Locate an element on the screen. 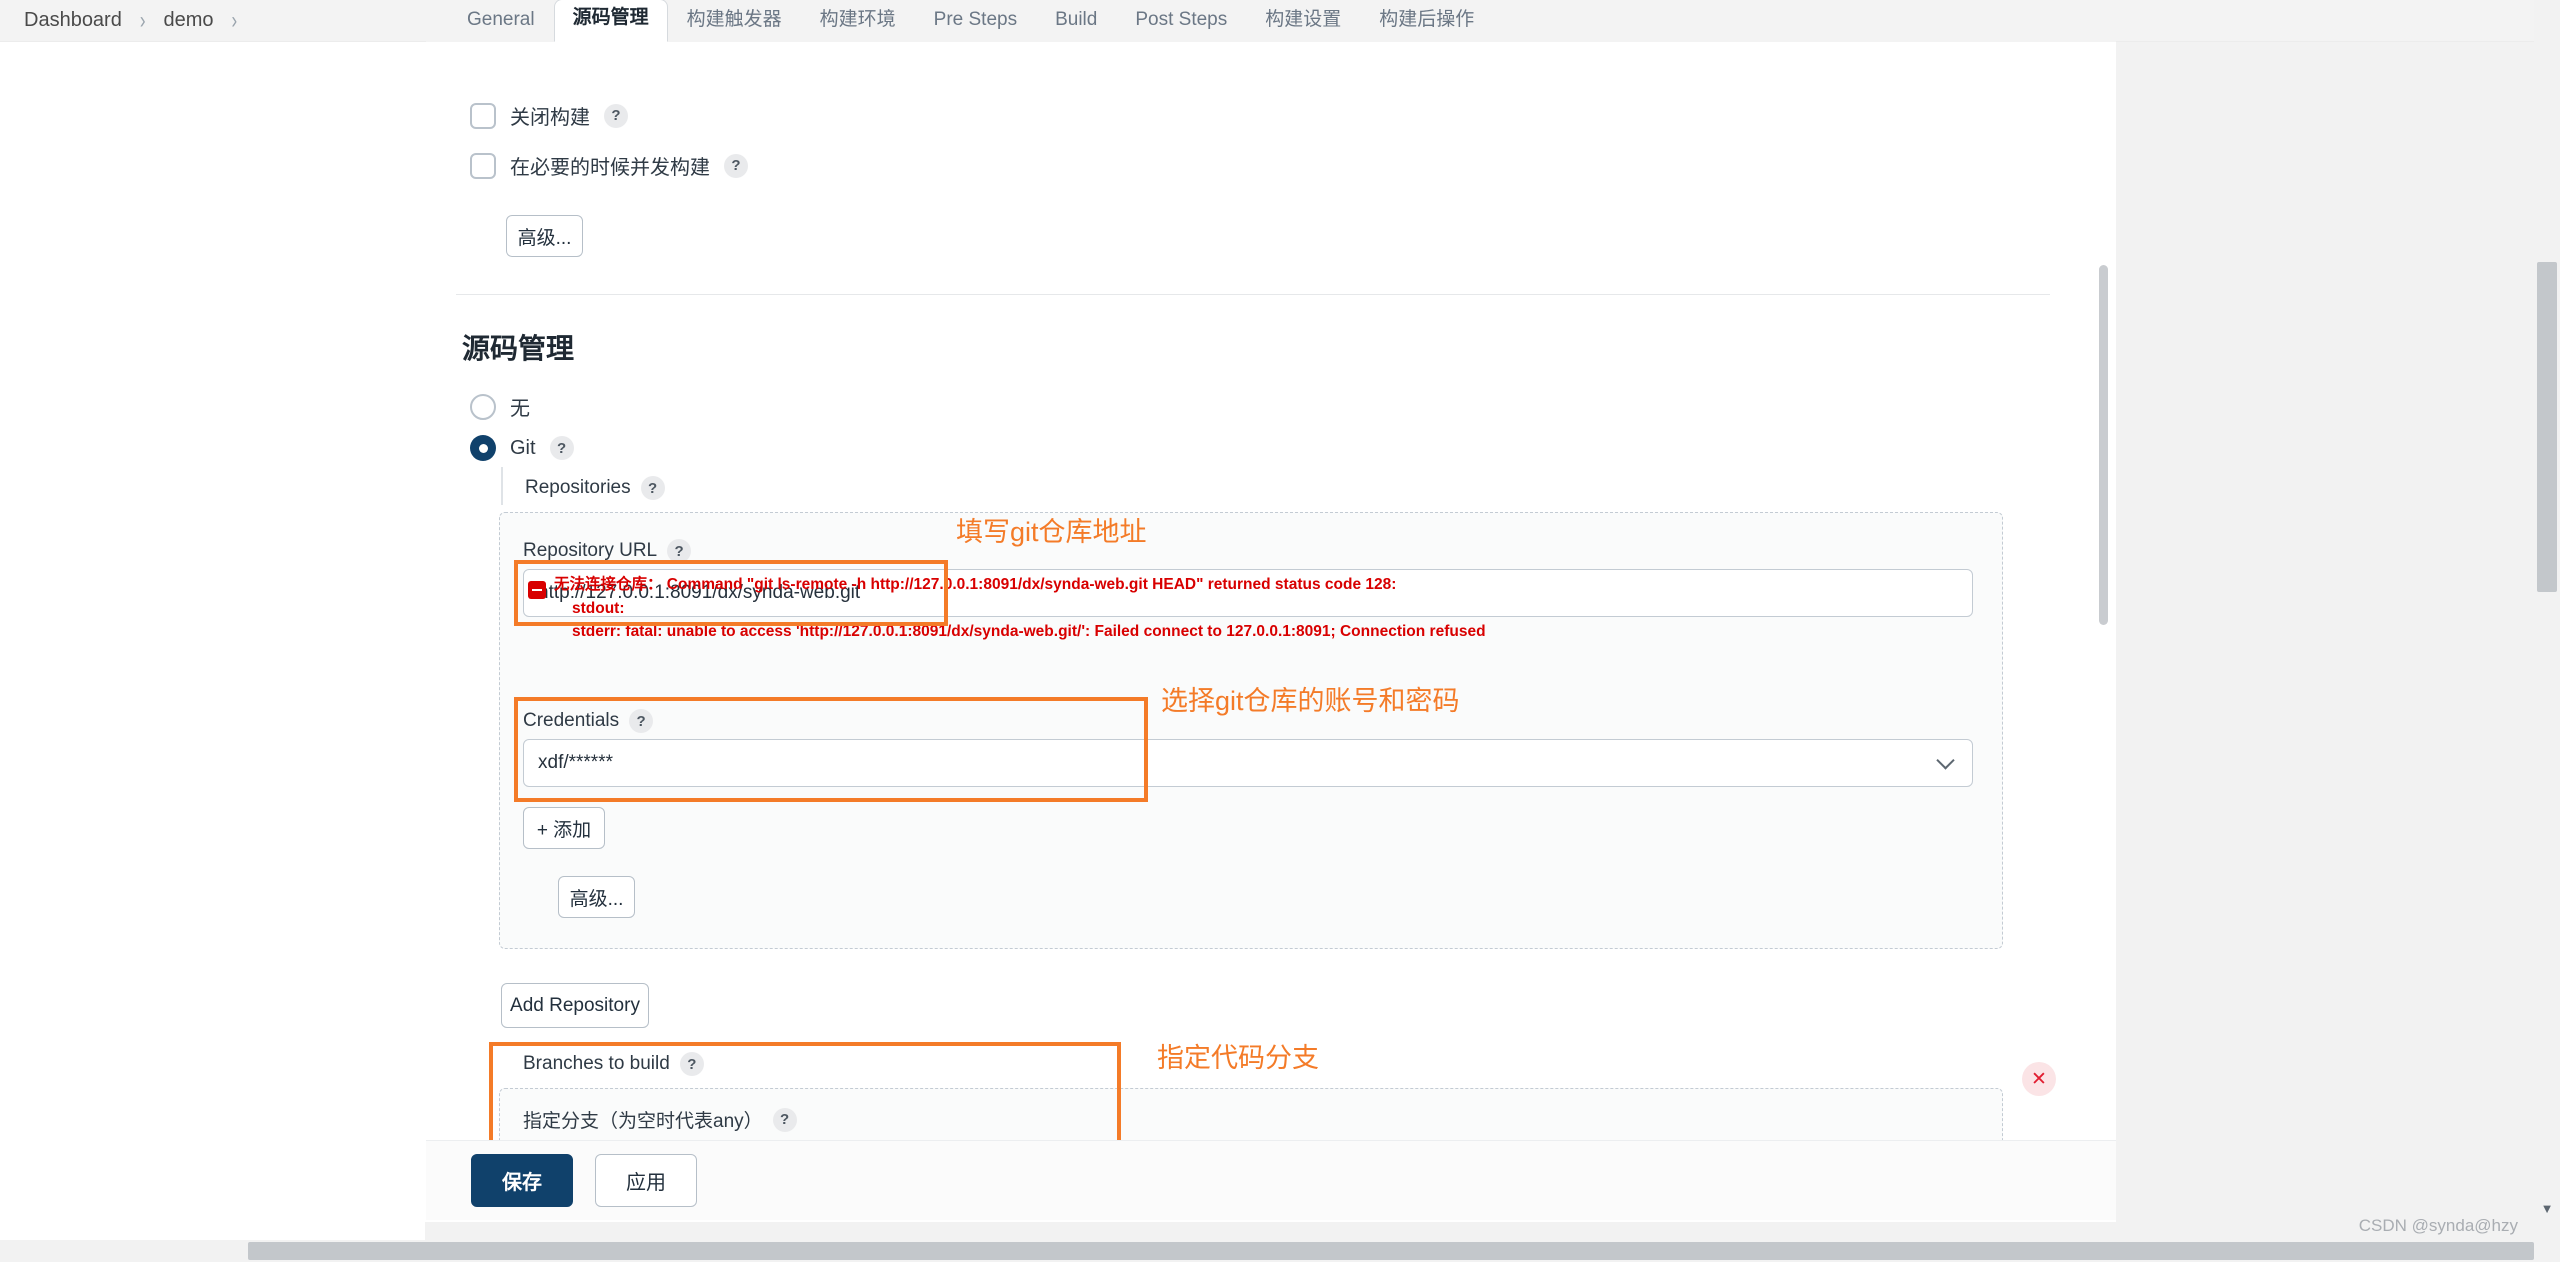 The image size is (2560, 1262). branches-to-build-label: Branches to build ? is located at coordinates (613, 1064).